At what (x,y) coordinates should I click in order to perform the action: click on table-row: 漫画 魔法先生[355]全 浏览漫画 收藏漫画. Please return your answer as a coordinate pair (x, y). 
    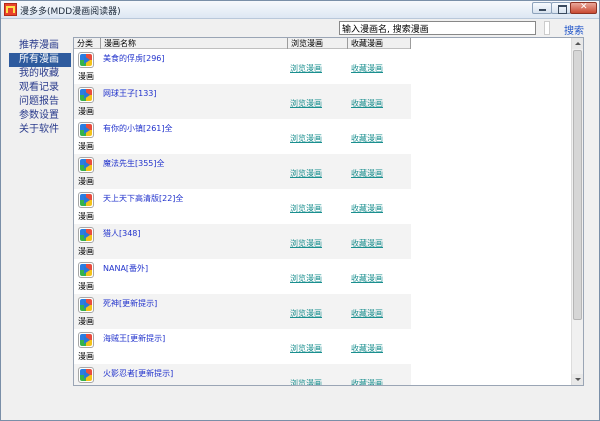
    Looking at the image, I should click on (242, 171).